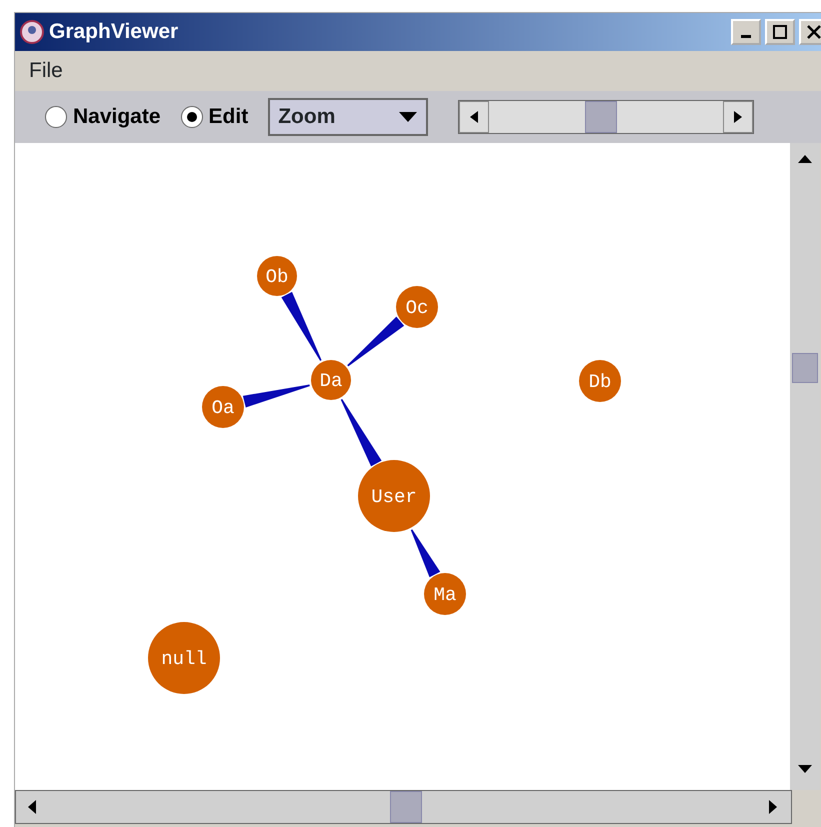  What do you see at coordinates (394, 496) in the screenshot?
I see `graph-node: User` at bounding box center [394, 496].